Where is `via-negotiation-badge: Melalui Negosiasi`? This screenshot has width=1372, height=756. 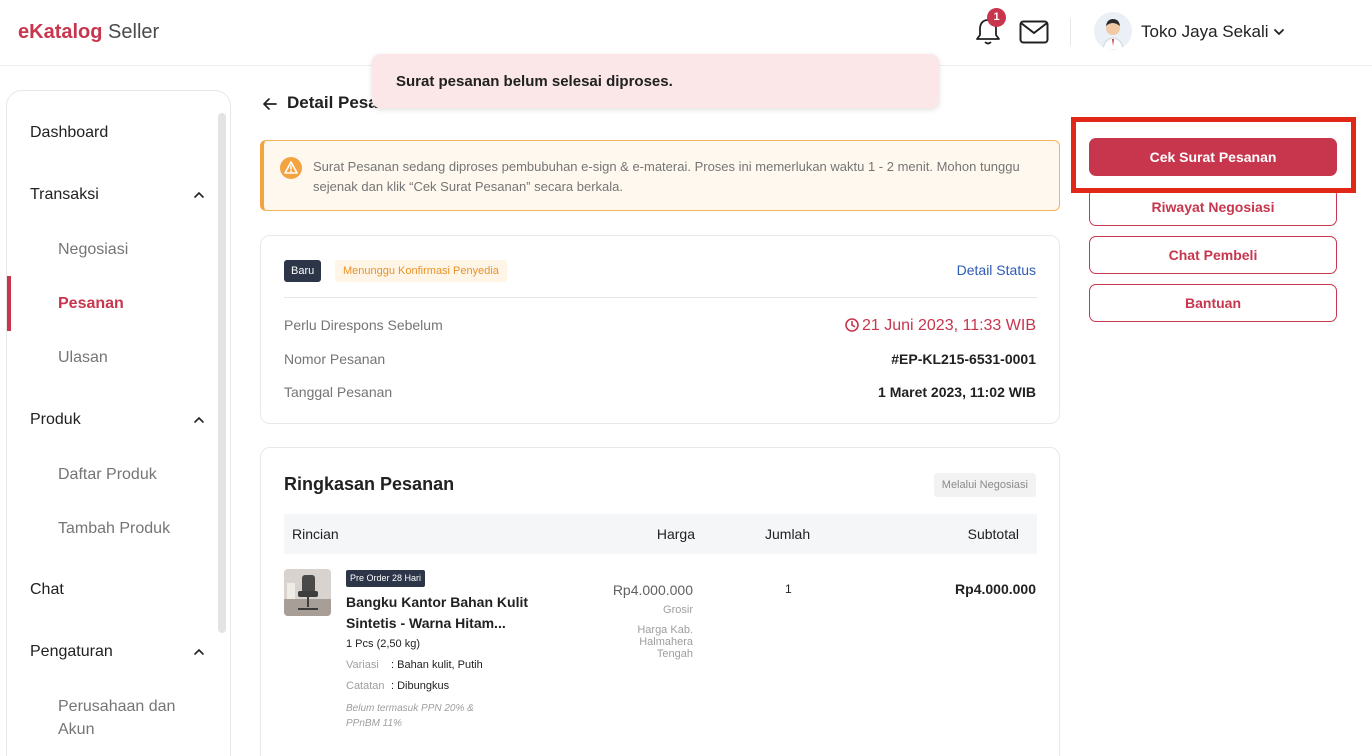
via-negotiation-badge: Melalui Negosiasi is located at coordinates (984, 485).